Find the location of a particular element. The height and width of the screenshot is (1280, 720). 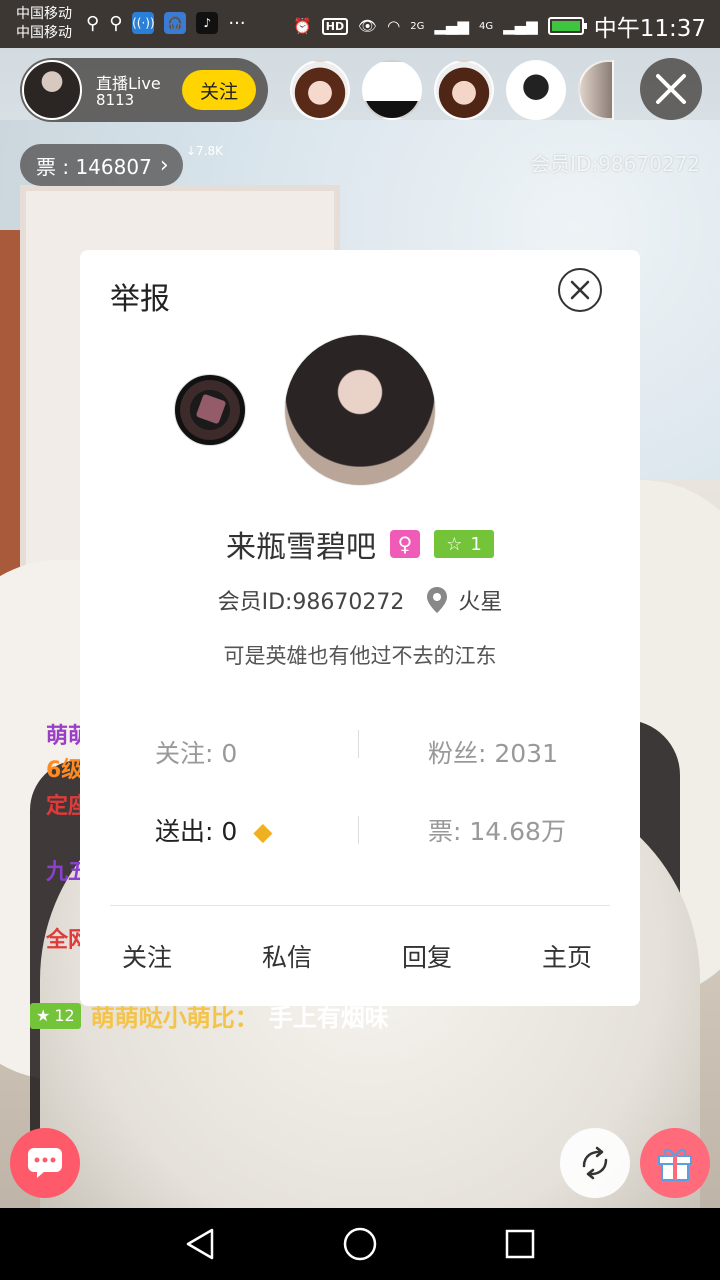

report-button: 举报 is located at coordinates (140, 296).